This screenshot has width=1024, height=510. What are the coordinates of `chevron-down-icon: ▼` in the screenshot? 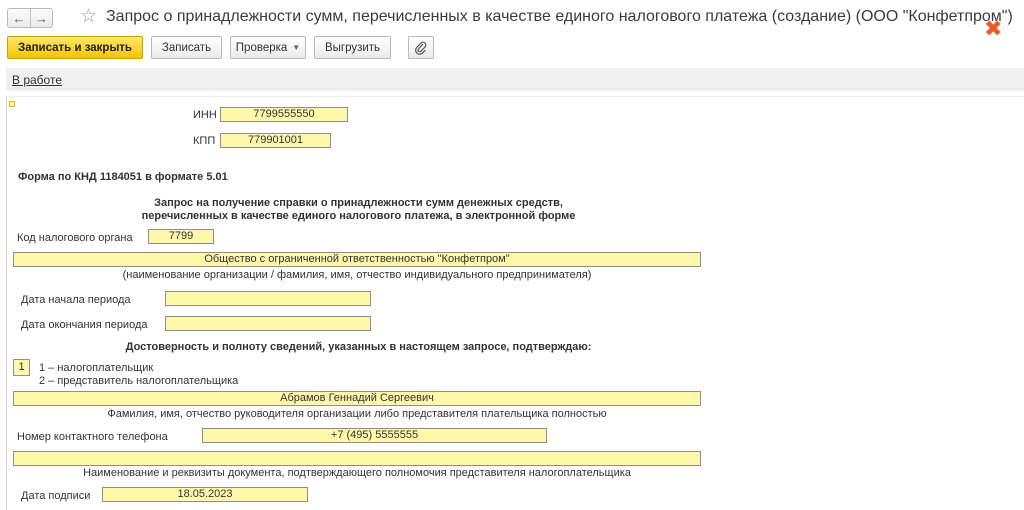 It's located at (296, 47).